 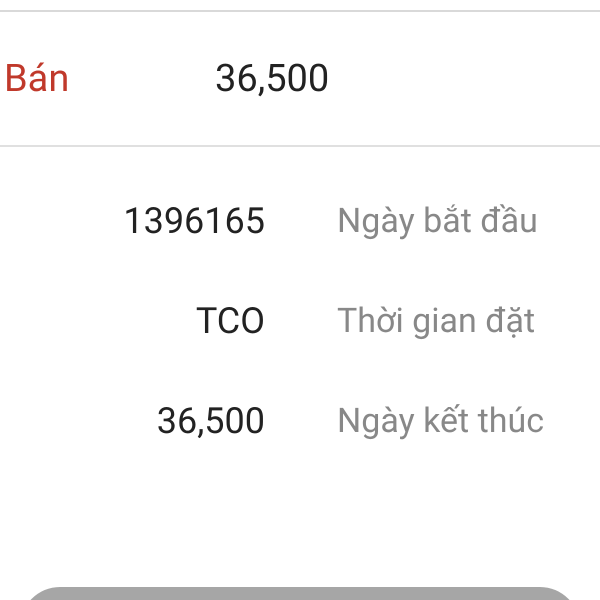 I want to click on detail-label: Ngày bắt đầu, so click(x=437, y=221).